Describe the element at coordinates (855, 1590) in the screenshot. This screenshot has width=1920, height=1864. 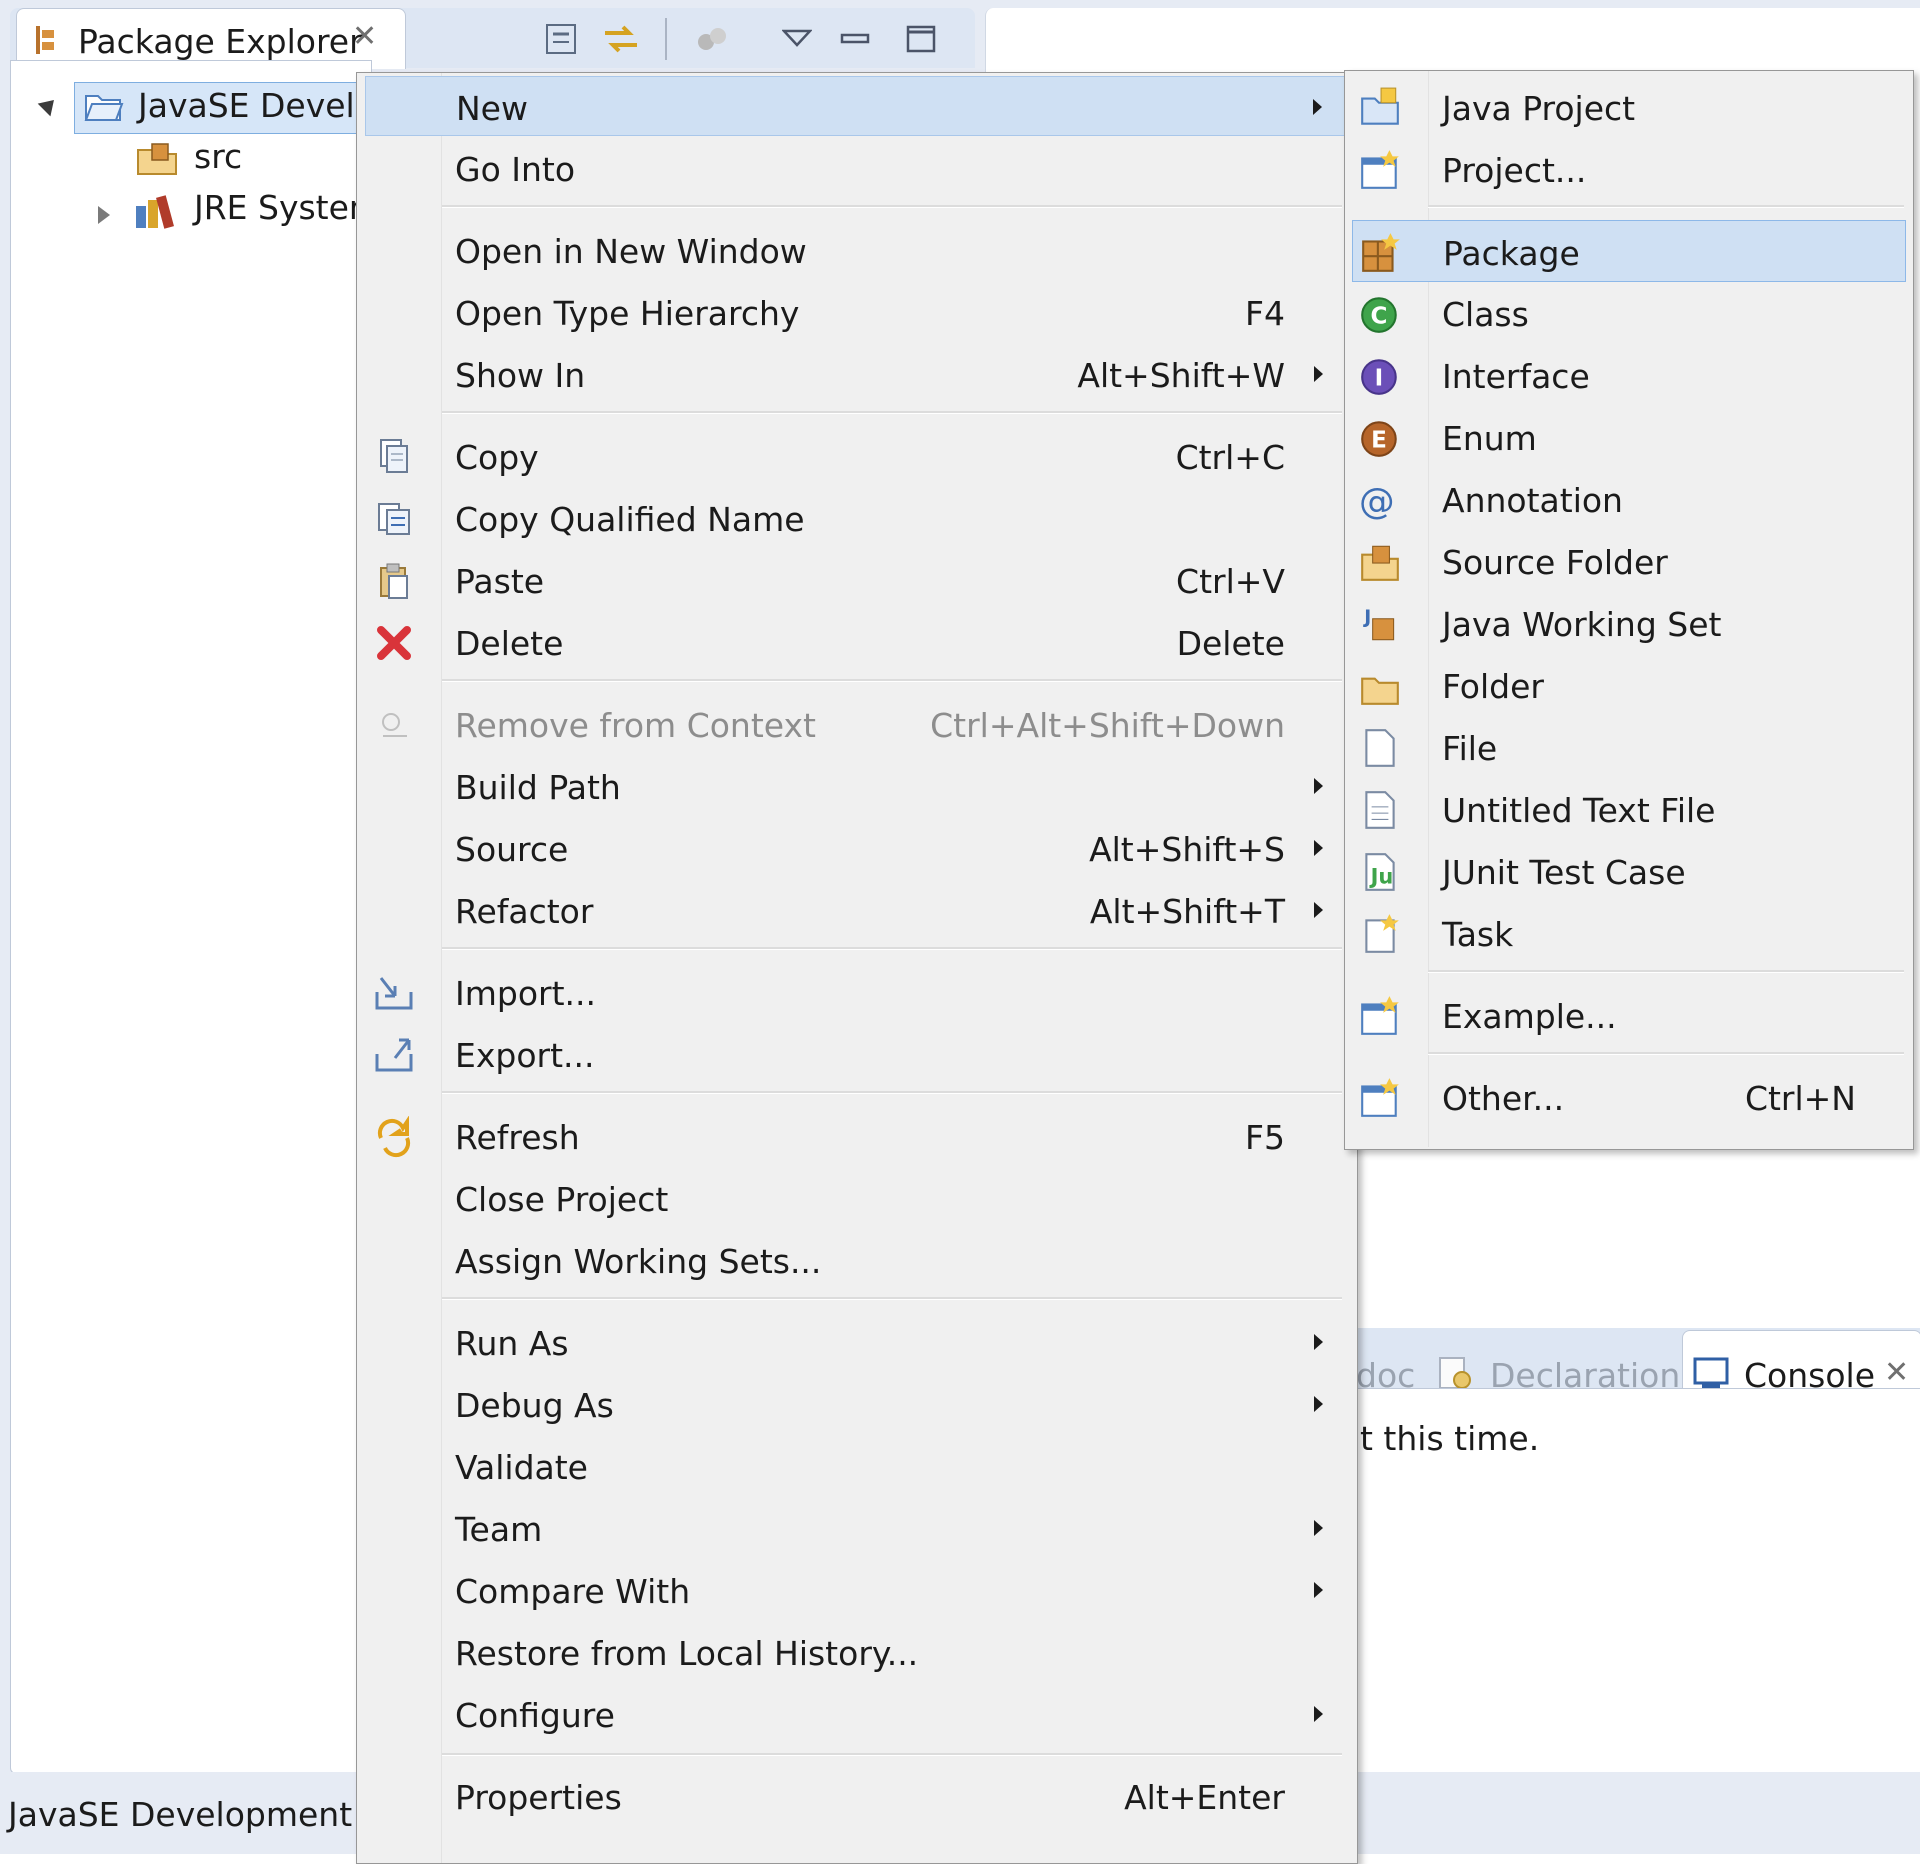
I see `menu-item-compare-with: Compare With` at that location.